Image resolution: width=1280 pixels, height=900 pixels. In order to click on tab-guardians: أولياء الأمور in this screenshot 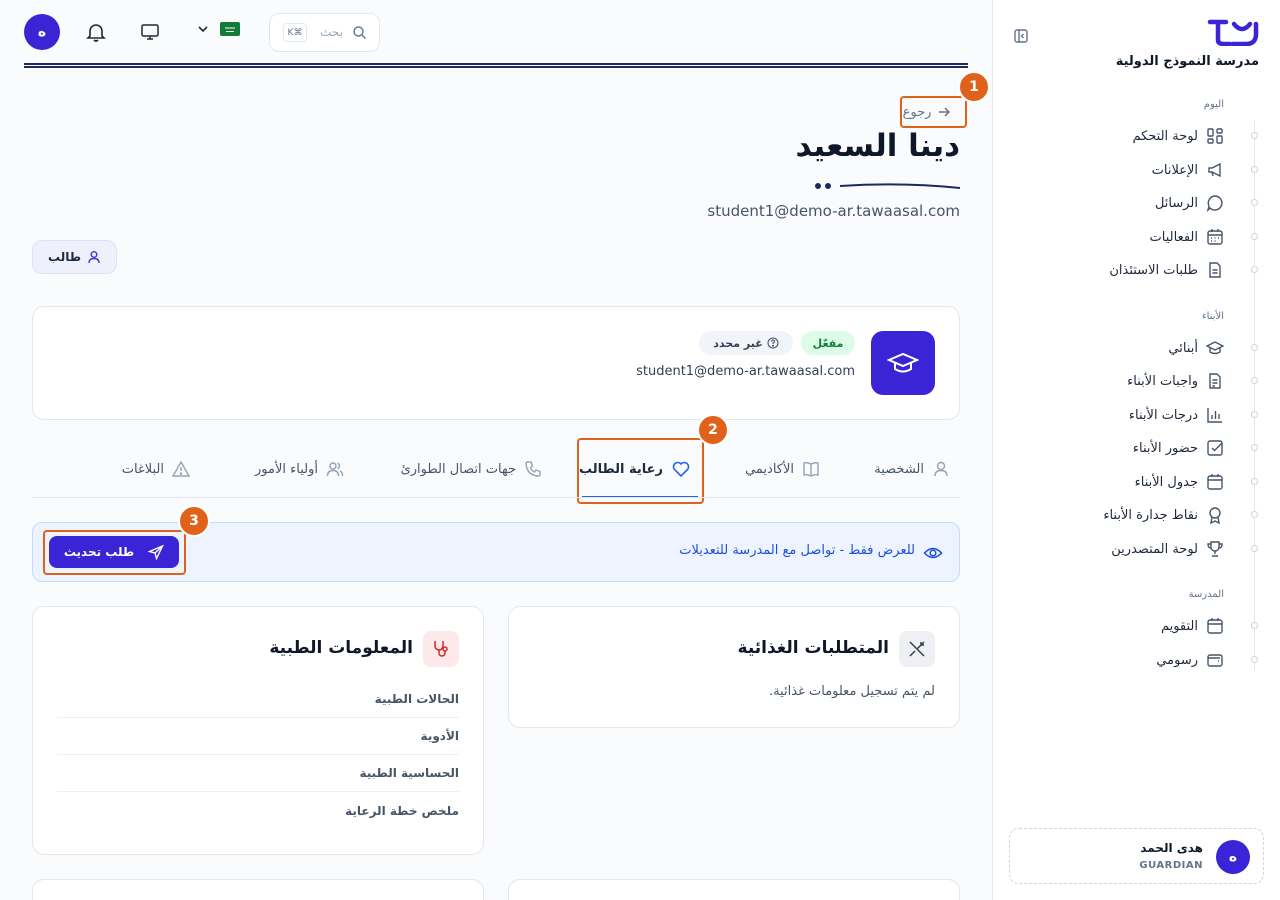, I will do `click(299, 469)`.